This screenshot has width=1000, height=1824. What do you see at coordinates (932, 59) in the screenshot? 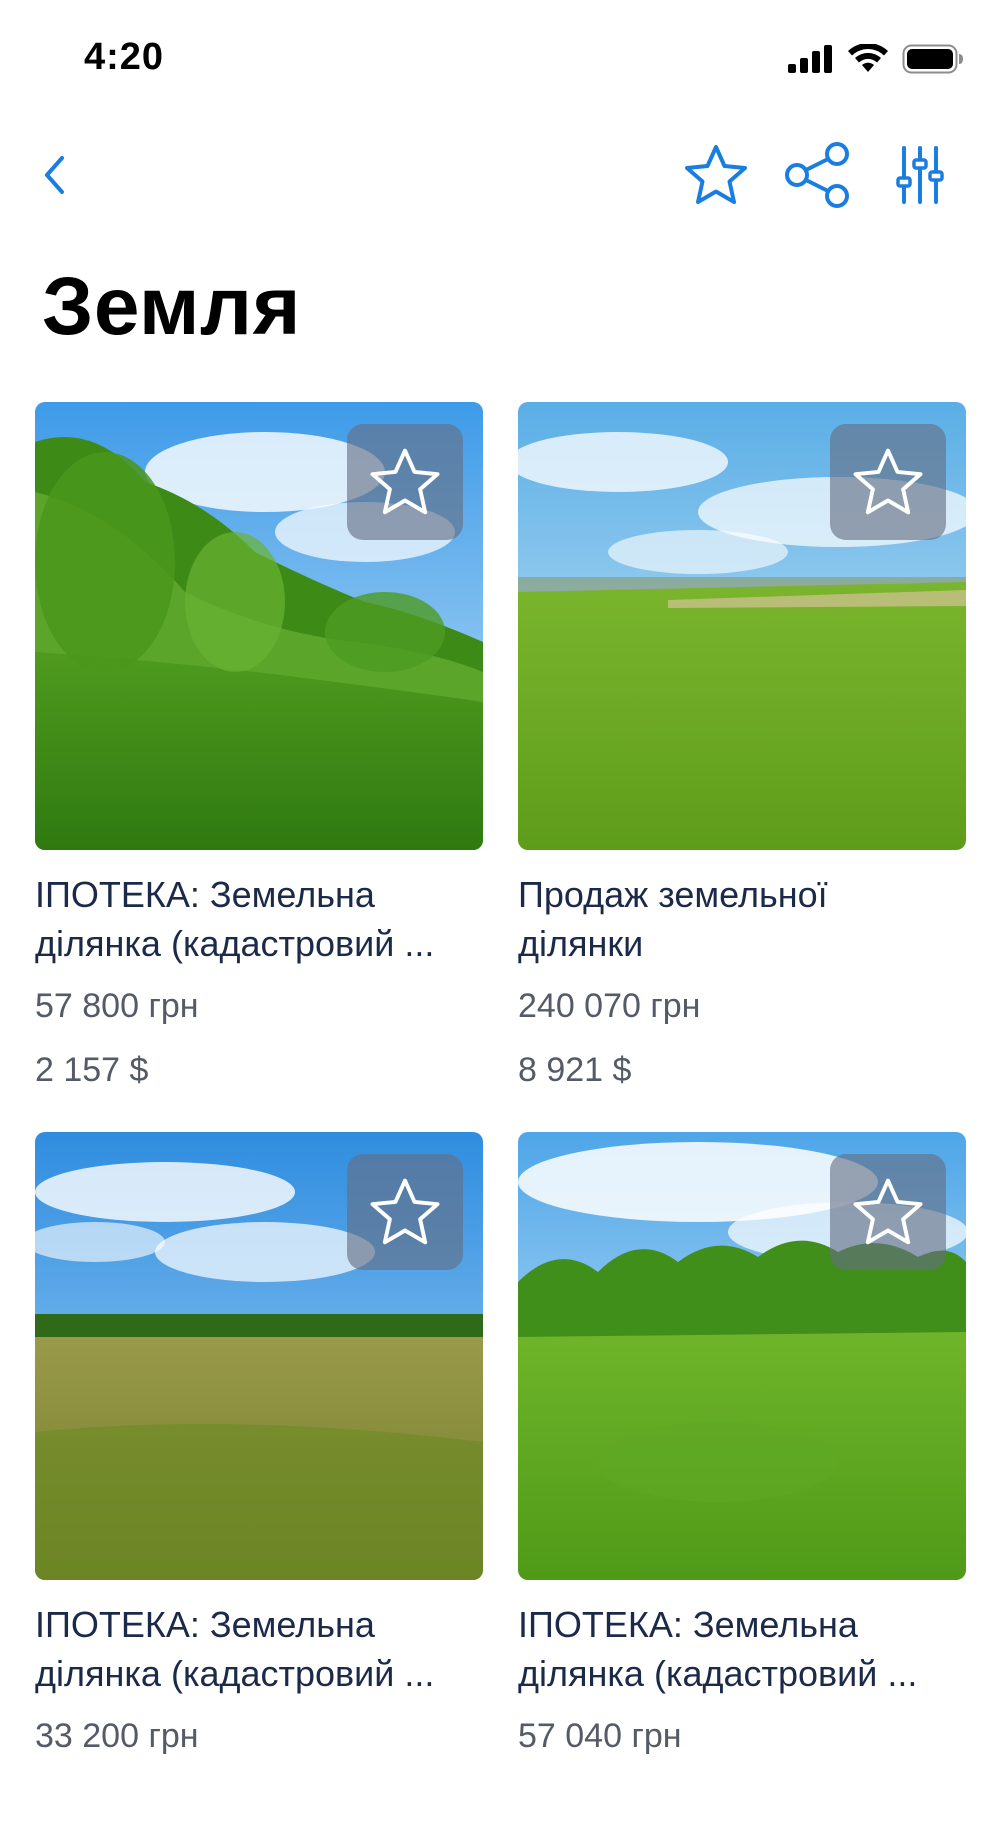
I see `battery-icon` at bounding box center [932, 59].